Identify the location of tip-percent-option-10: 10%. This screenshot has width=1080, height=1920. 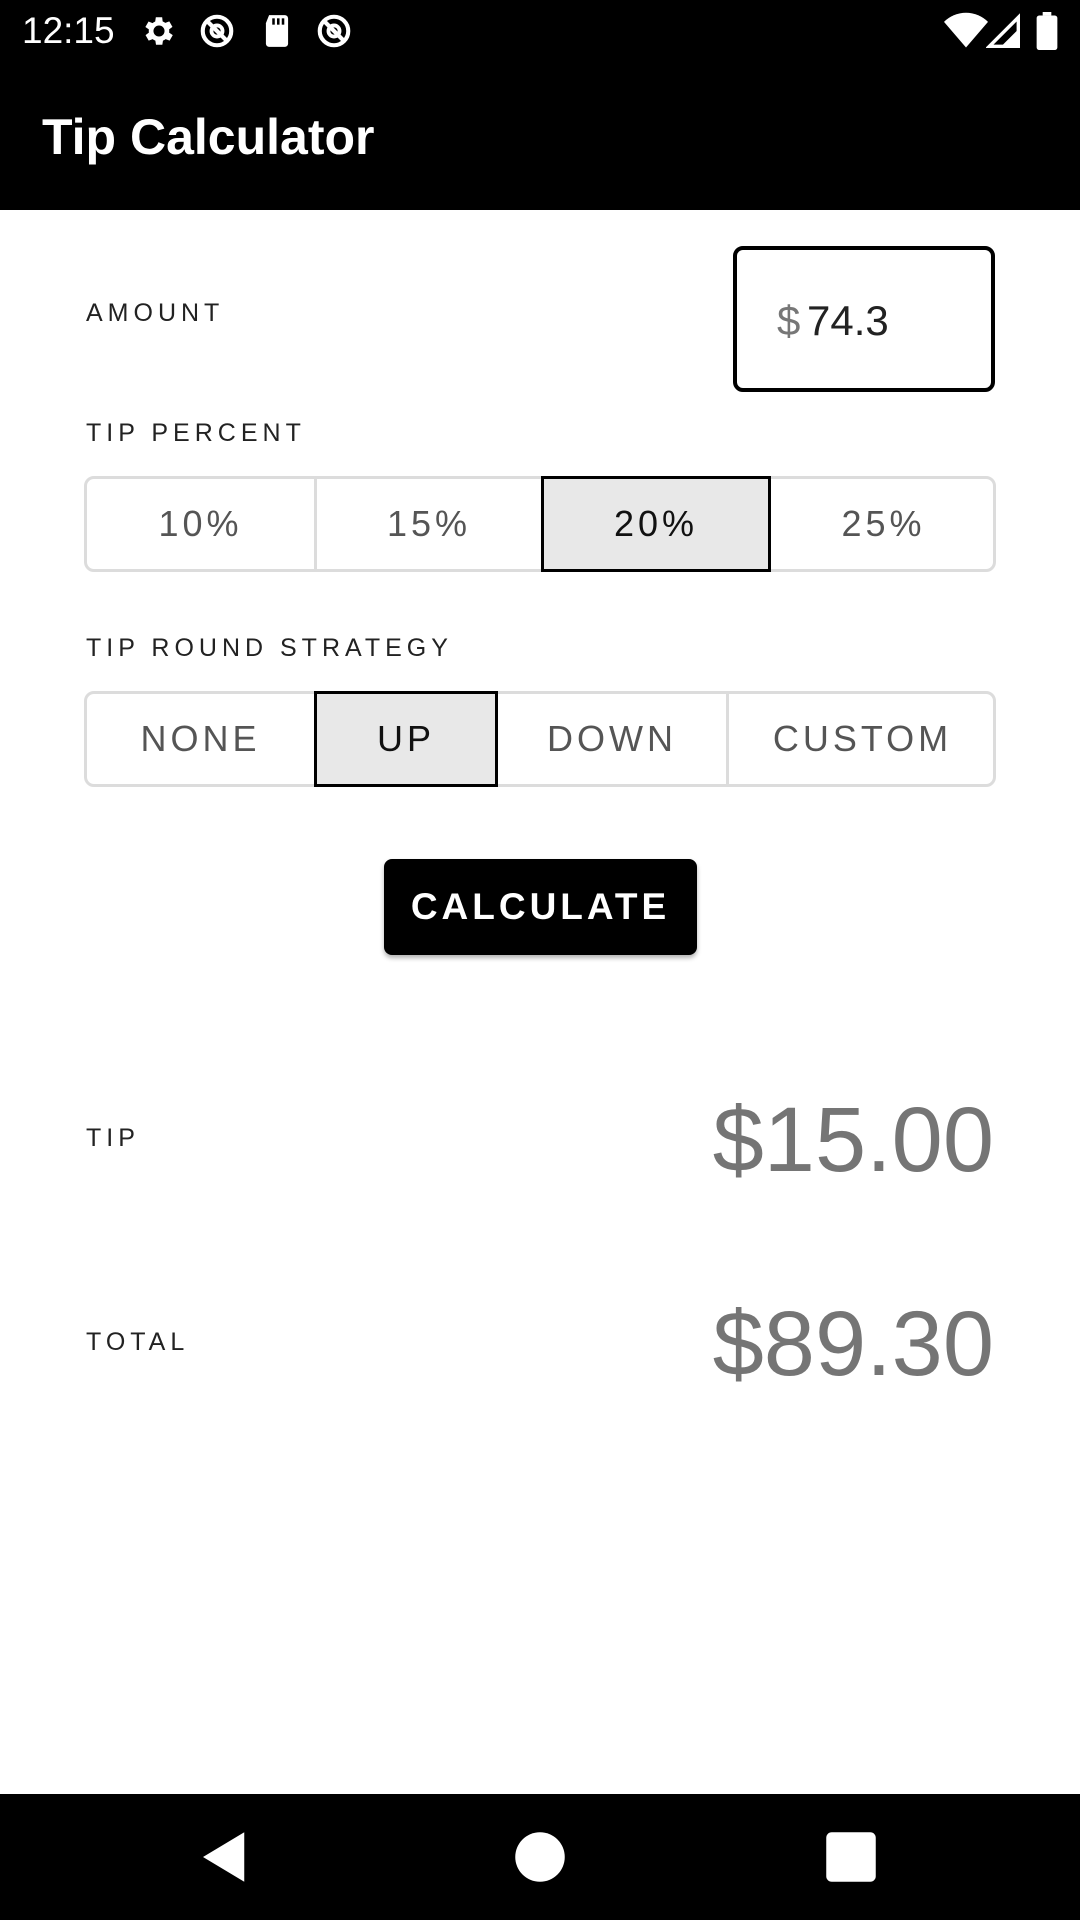
(200, 524).